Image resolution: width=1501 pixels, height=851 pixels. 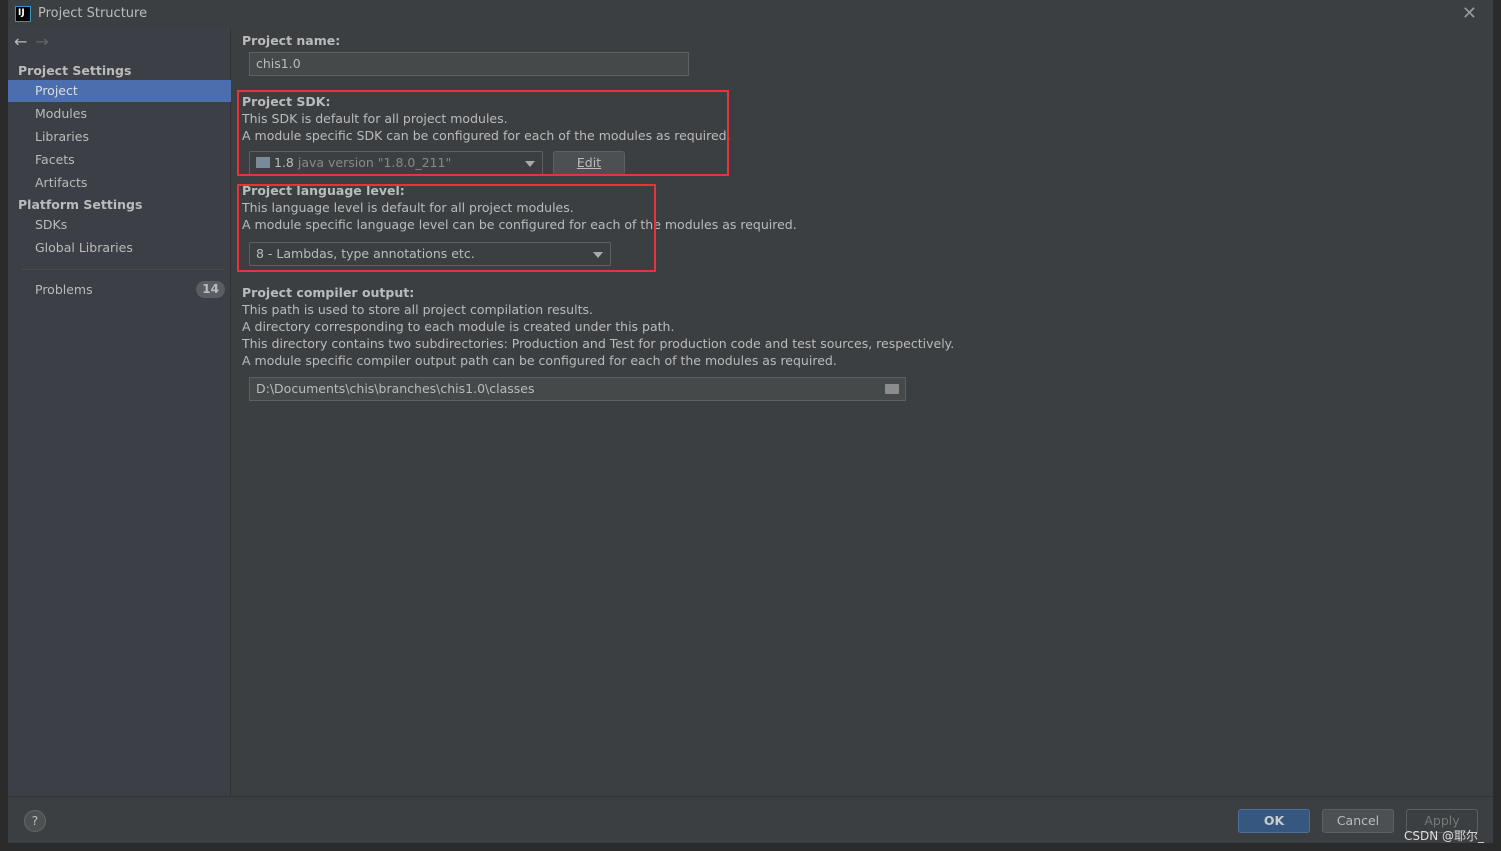 I want to click on problems-count-badge: 14, so click(x=210, y=289).